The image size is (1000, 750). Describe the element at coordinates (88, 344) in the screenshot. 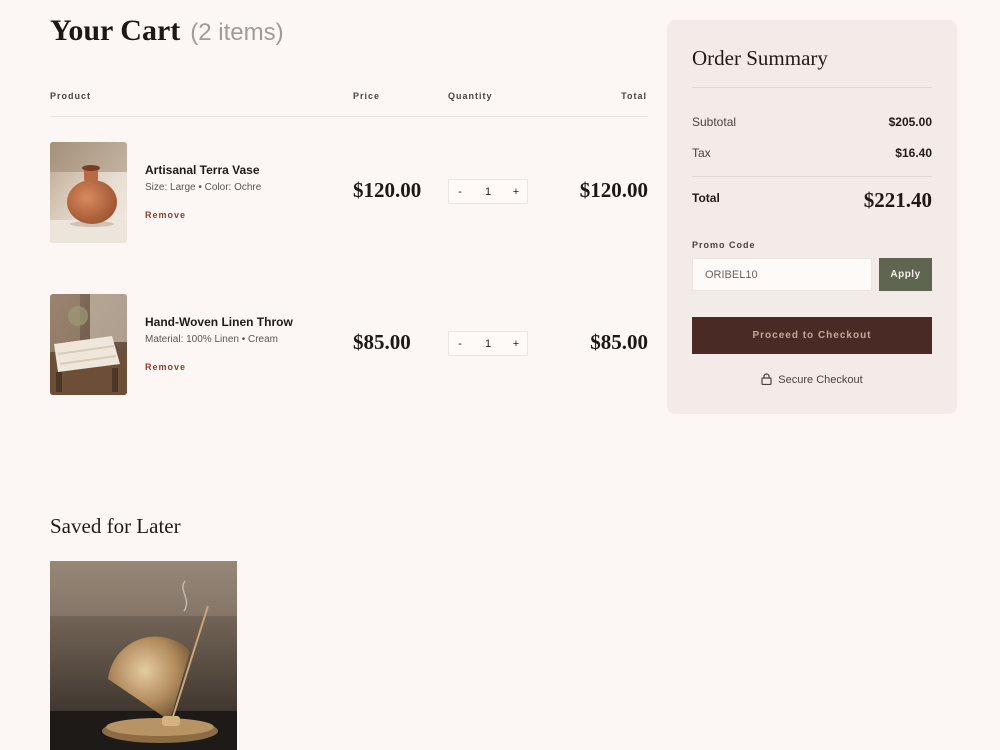

I see `product-image-throw` at that location.